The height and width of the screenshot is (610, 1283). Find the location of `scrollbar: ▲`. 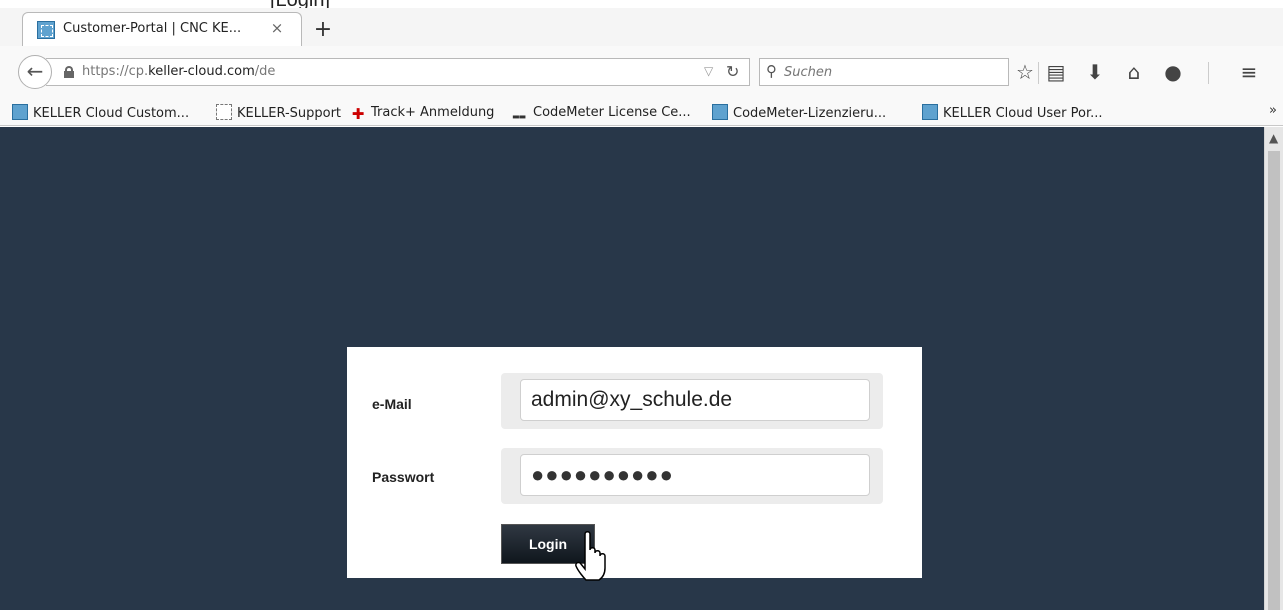

scrollbar: ▲ is located at coordinates (1273, 368).